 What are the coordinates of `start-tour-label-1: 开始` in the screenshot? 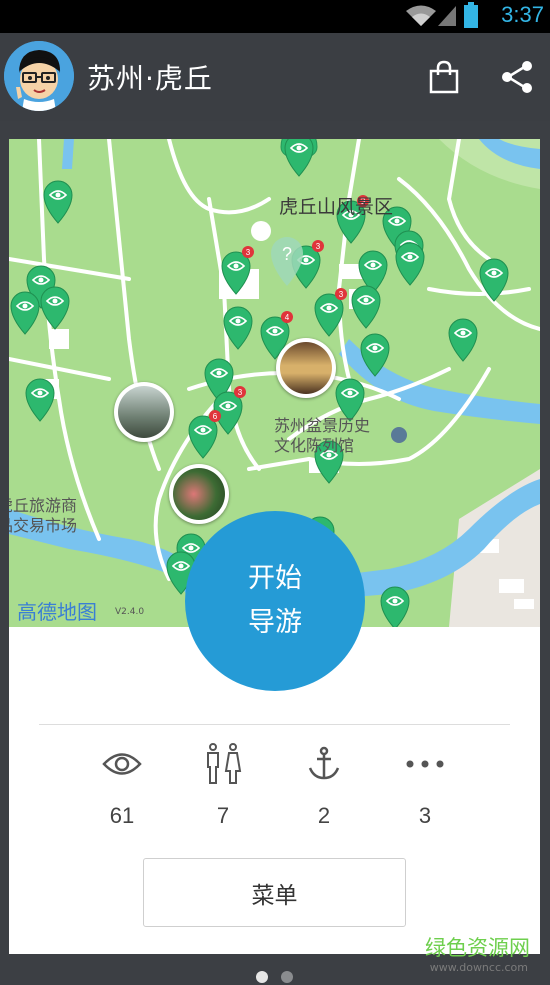 It's located at (275, 578).